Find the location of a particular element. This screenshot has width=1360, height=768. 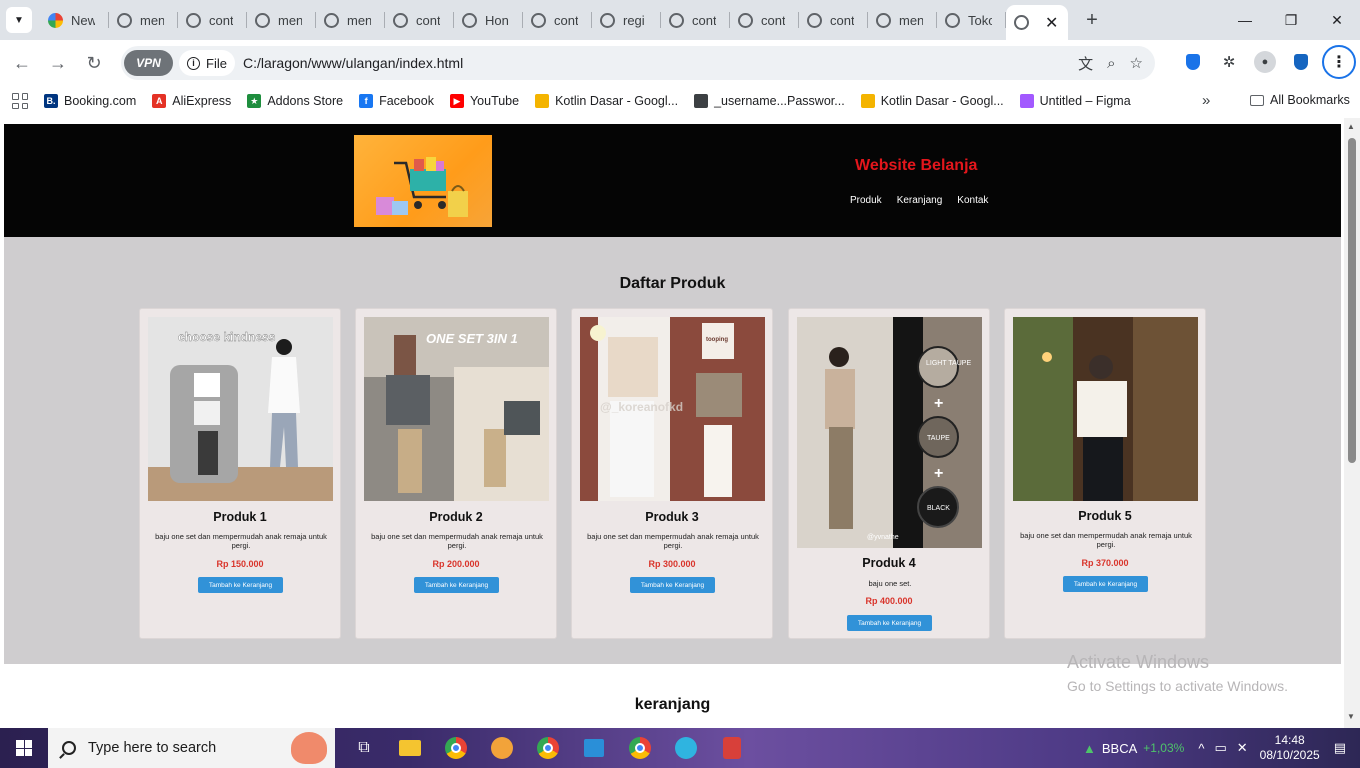

file-explorer-button is located at coordinates (410, 748).